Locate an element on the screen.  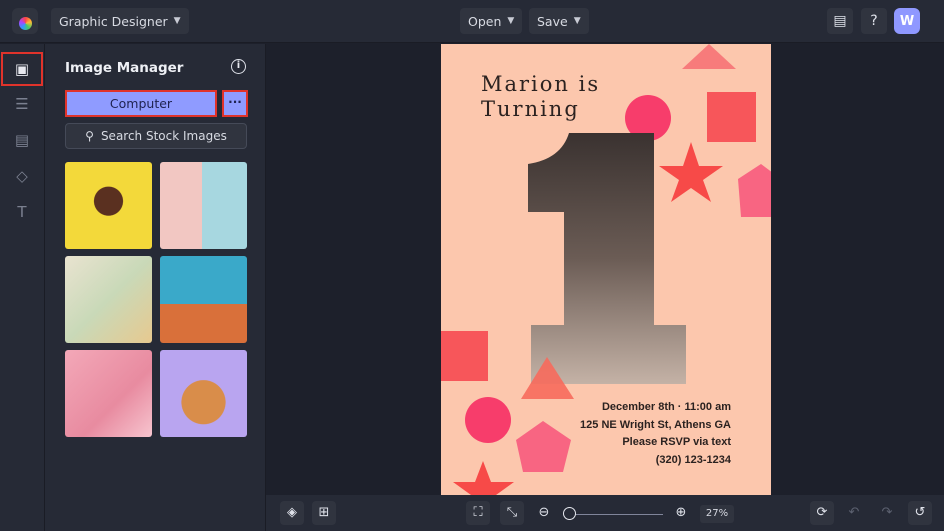
title-line: Turning is located at coordinates (530, 109).